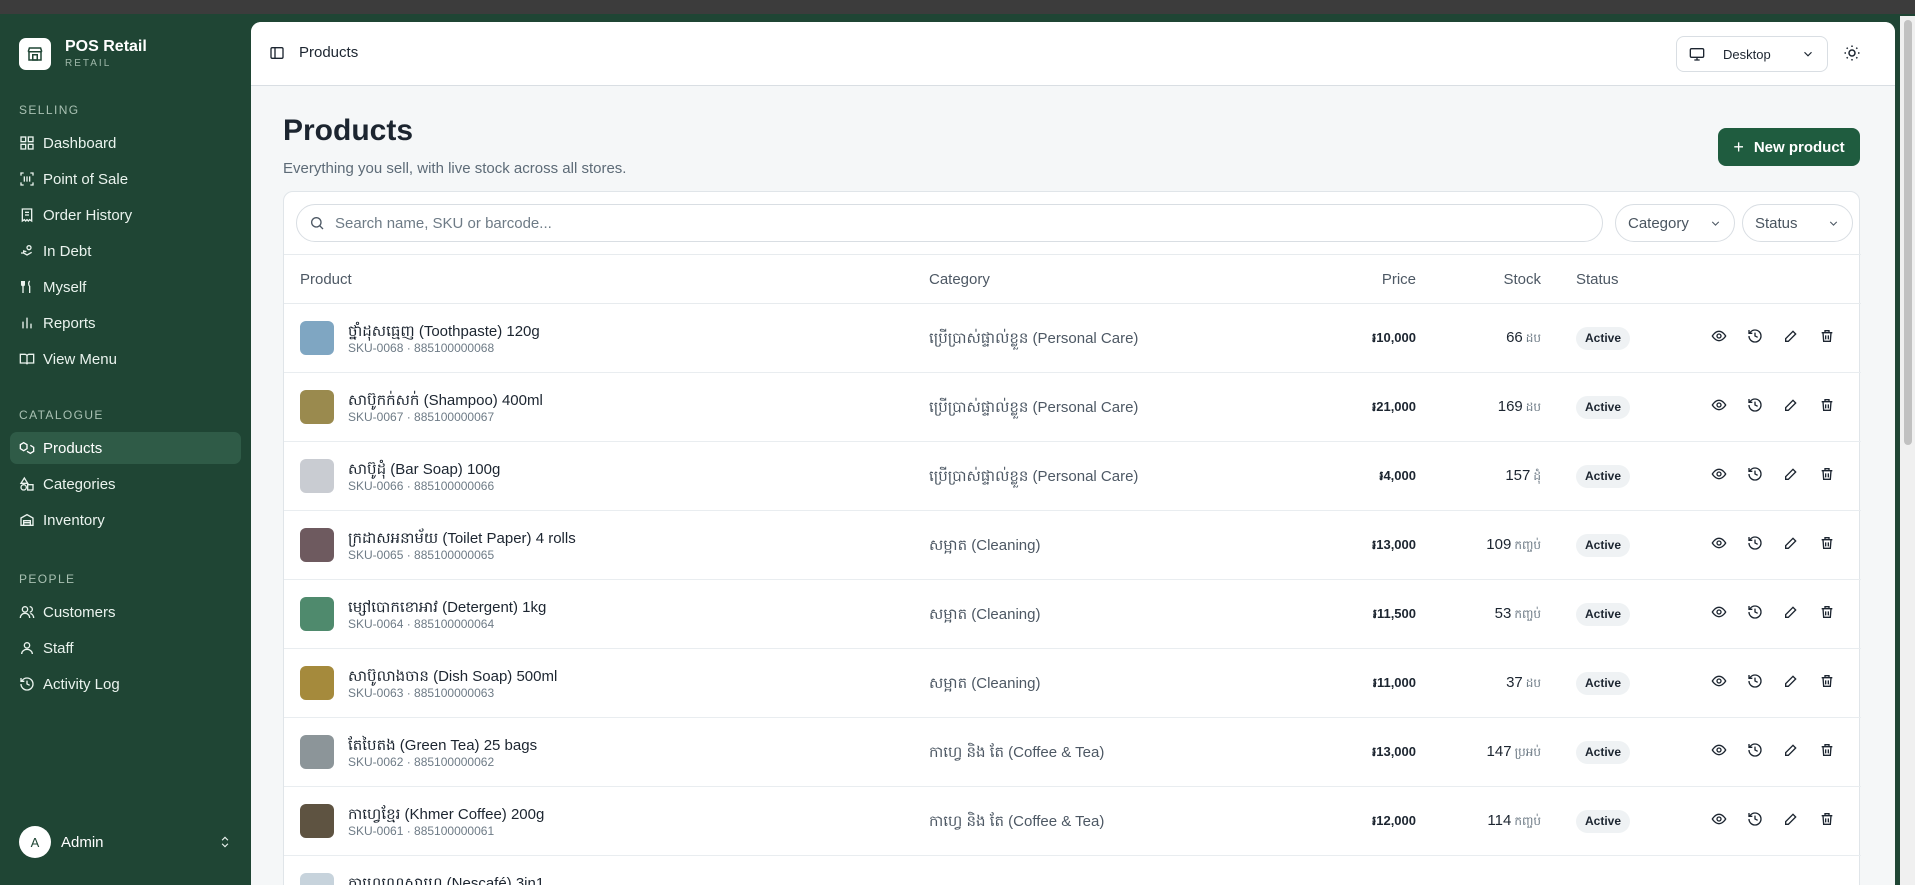  What do you see at coordinates (86, 179) in the screenshot?
I see `sidebar-item-label: Point of Sale` at bounding box center [86, 179].